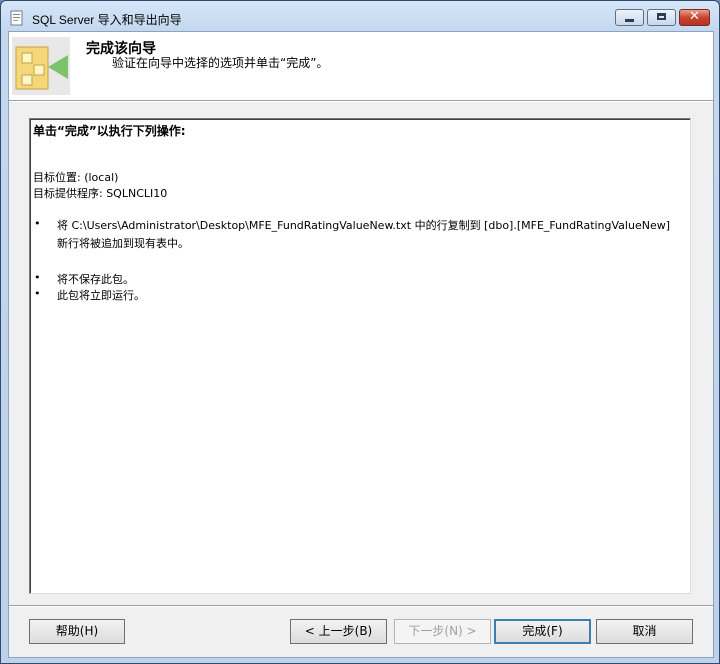  What do you see at coordinates (442, 631) in the screenshot?
I see `next-button: 下一步(N) >` at bounding box center [442, 631].